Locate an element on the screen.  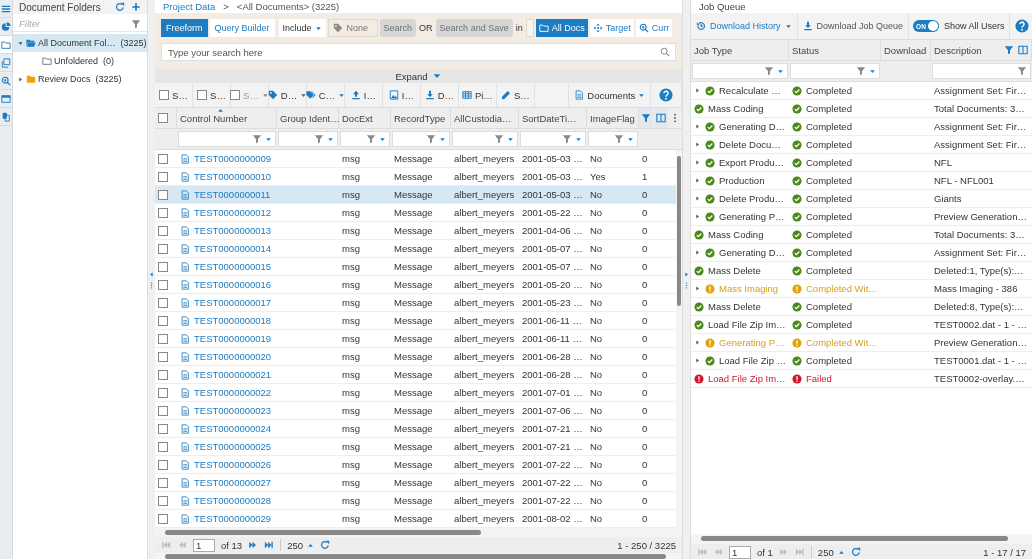
column-header: DocExt is located at coordinates (365, 118).